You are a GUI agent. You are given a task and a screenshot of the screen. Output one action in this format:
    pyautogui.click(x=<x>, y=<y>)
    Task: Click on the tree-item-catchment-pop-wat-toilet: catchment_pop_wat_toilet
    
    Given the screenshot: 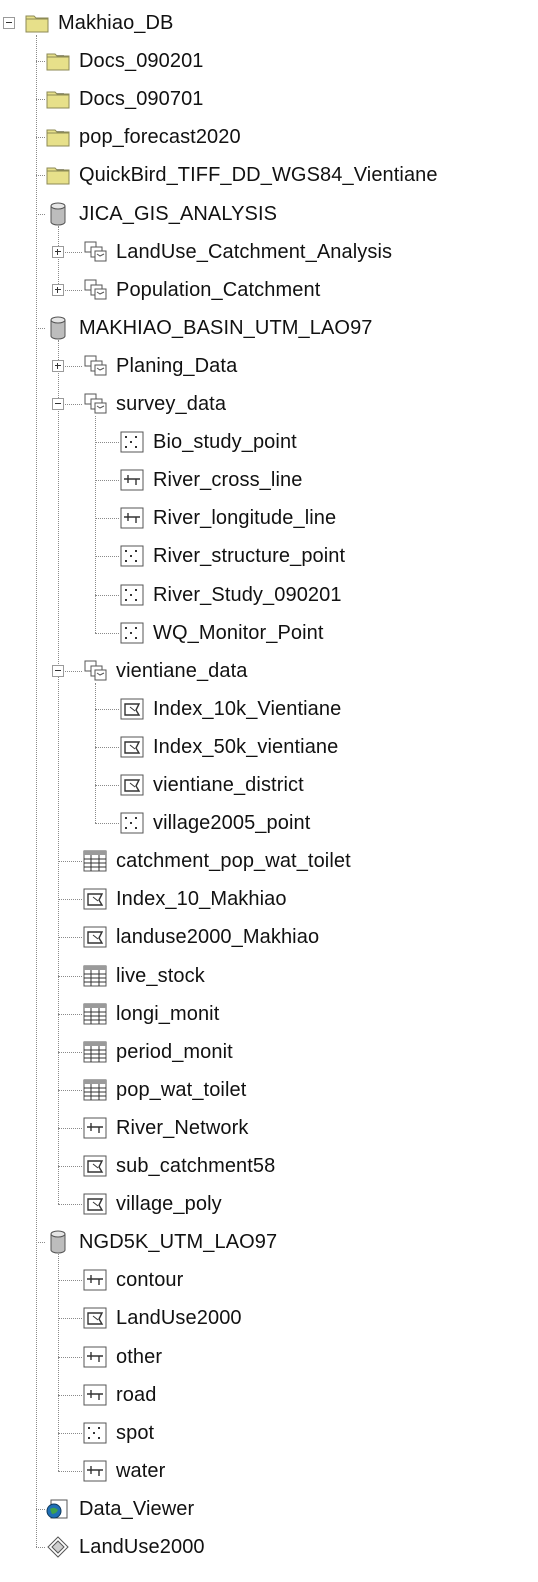 What is the action you would take?
    pyautogui.click(x=269, y=861)
    